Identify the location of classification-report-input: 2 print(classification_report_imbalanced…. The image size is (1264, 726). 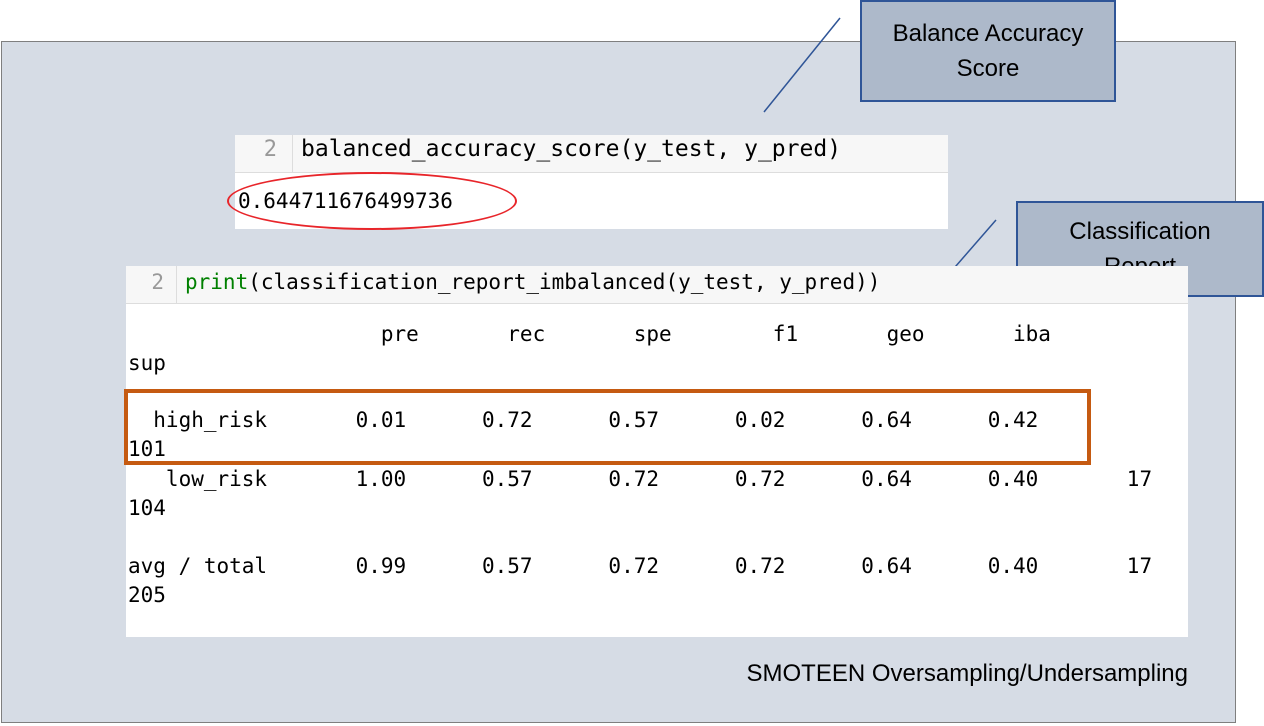
(657, 285).